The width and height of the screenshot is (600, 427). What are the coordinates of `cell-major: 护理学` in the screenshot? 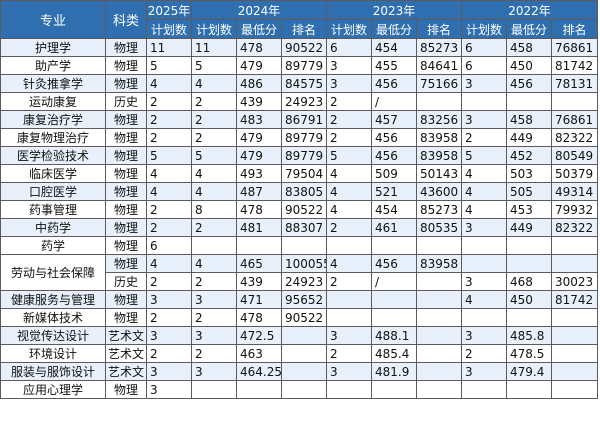 It's located at (53, 47).